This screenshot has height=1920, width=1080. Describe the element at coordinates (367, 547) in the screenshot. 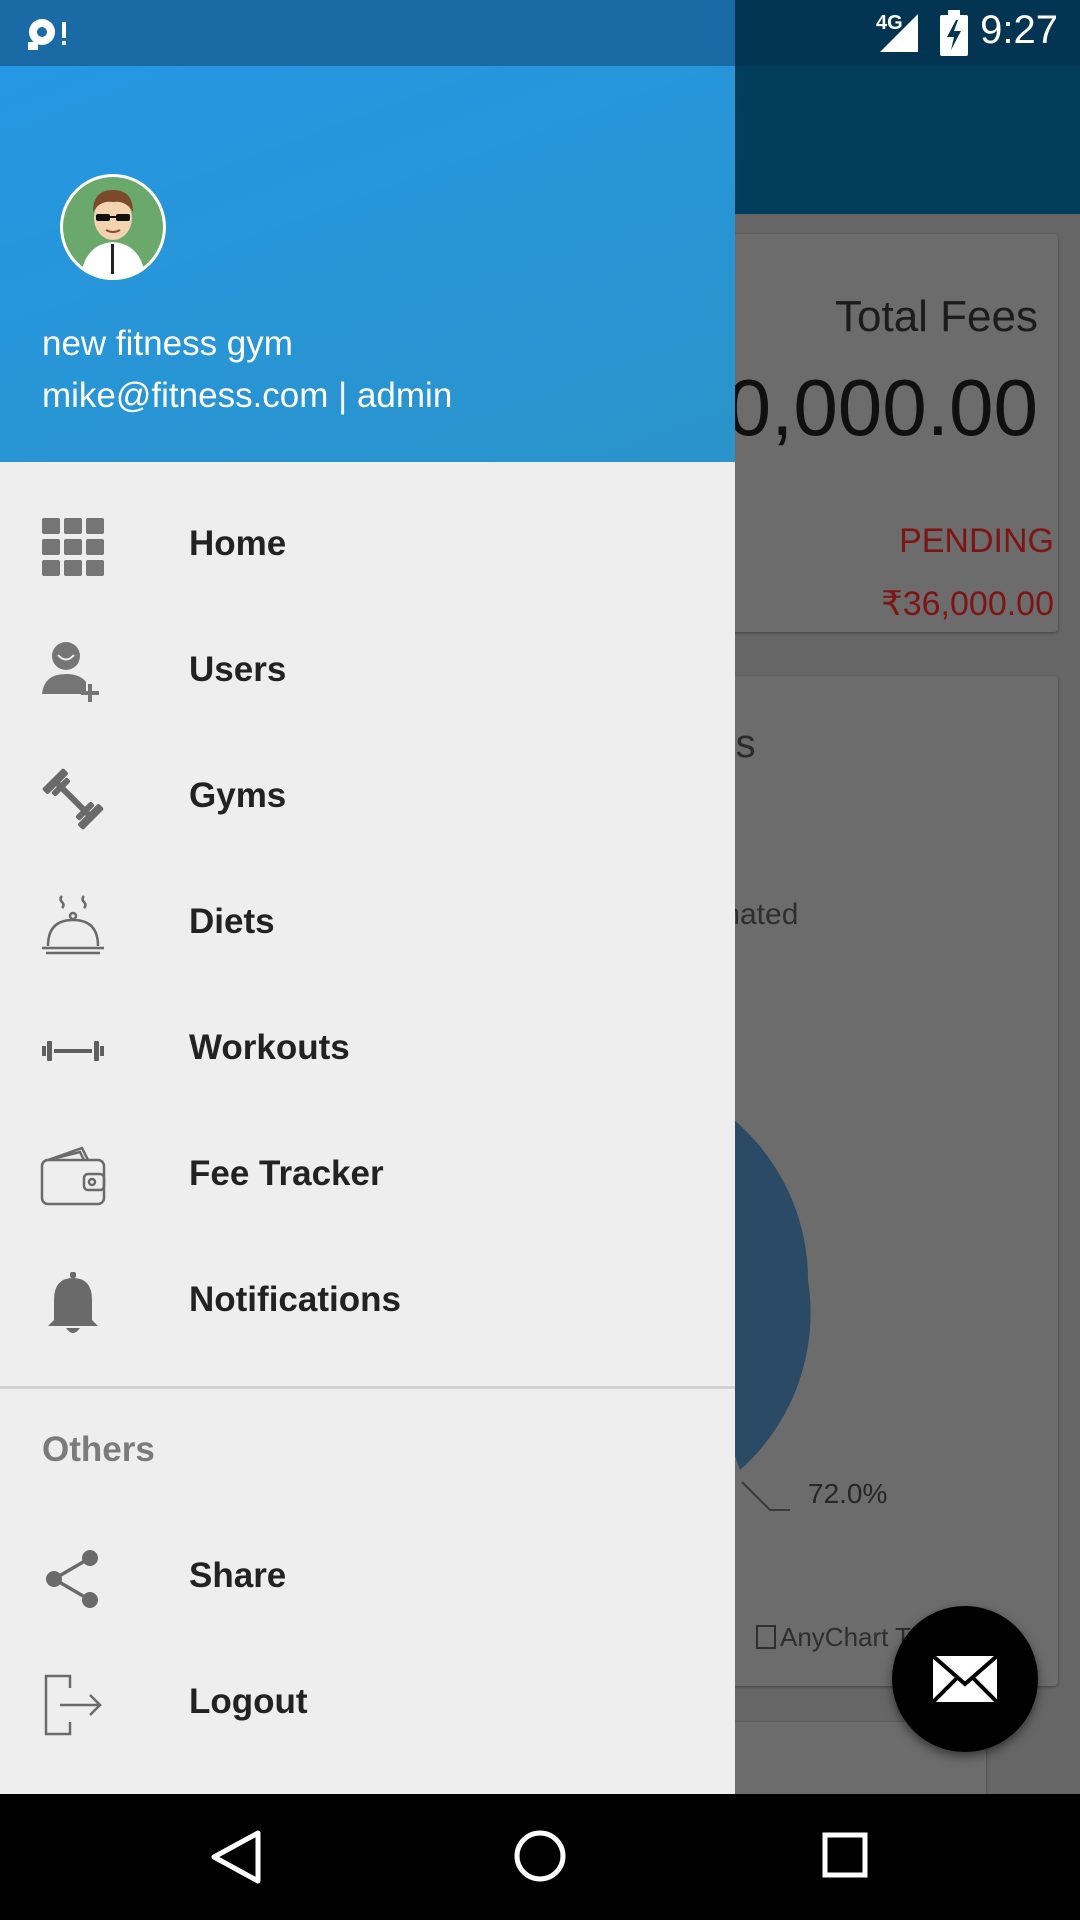

I see `nav-item-home: Home` at that location.